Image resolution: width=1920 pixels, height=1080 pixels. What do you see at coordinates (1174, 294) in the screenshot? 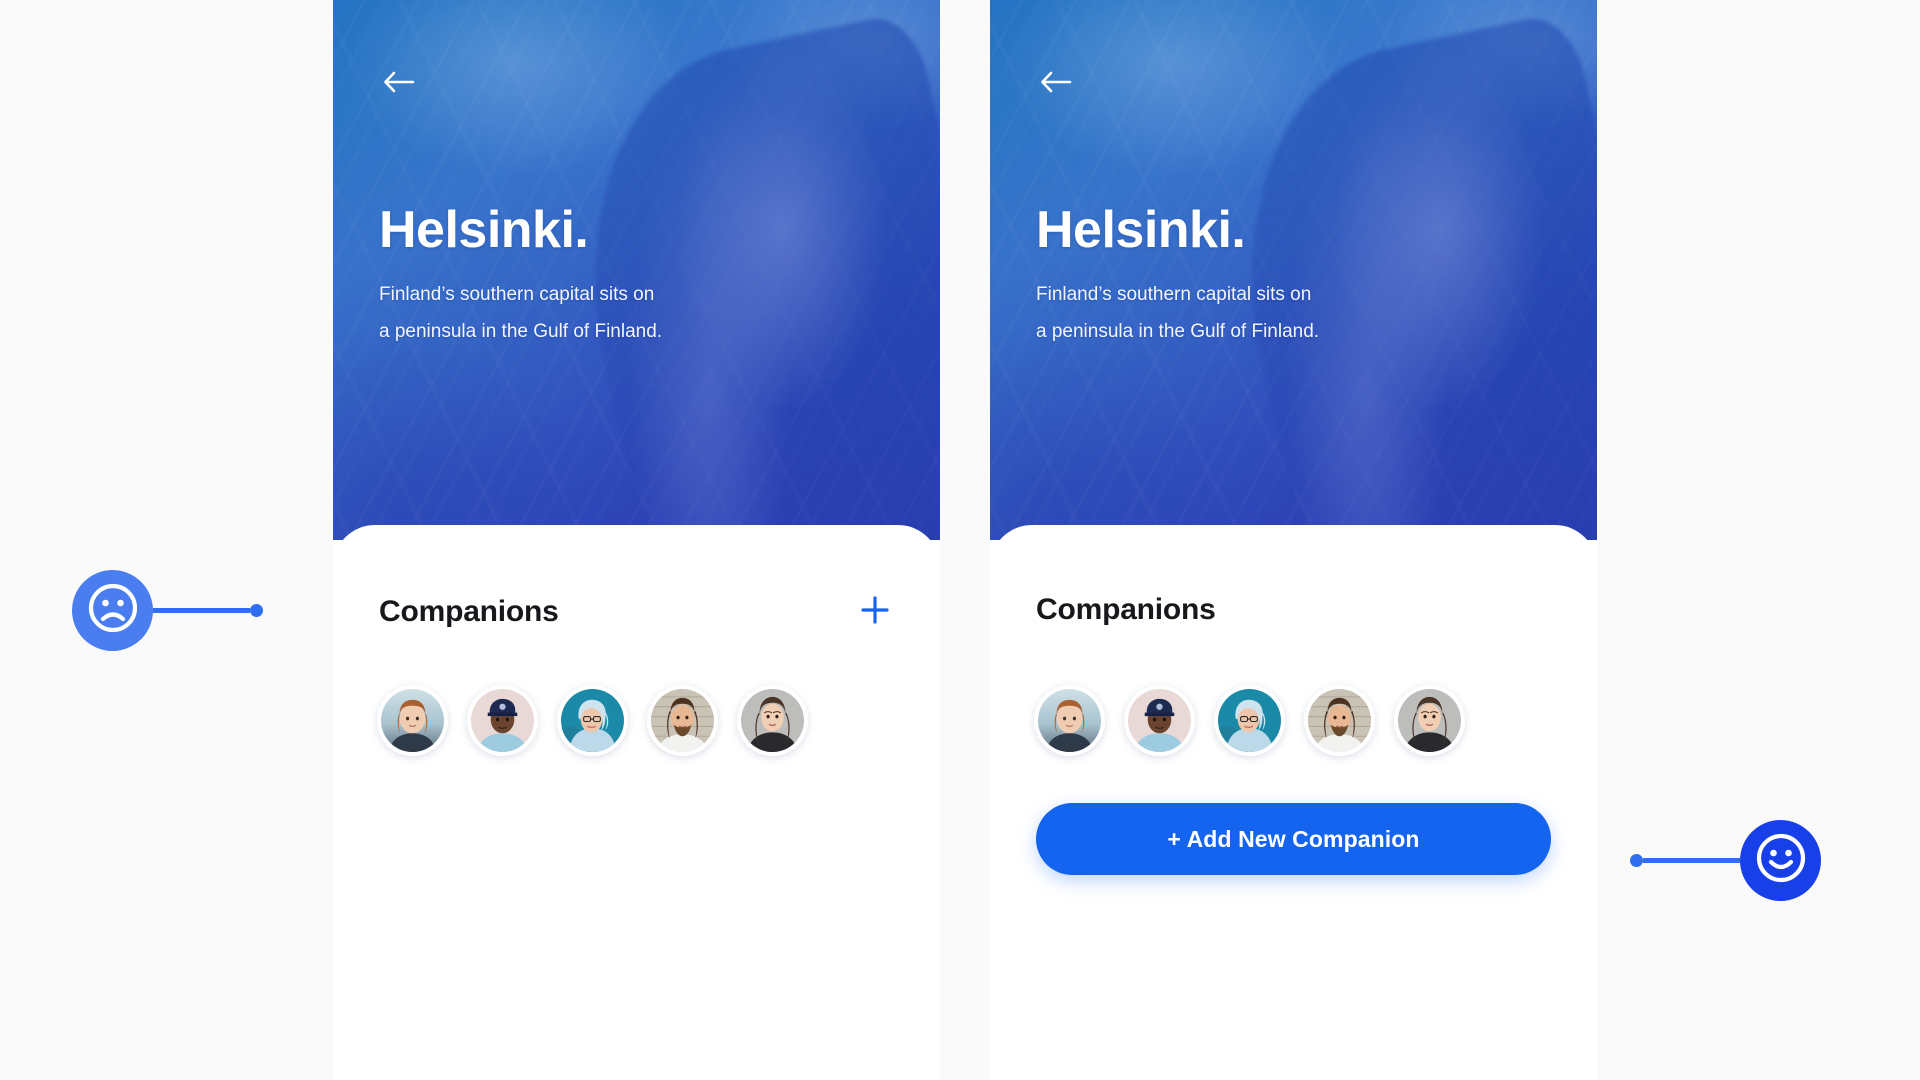
I see `hero-subtitle-line1-right: Finland’s southern capital sits on` at bounding box center [1174, 294].